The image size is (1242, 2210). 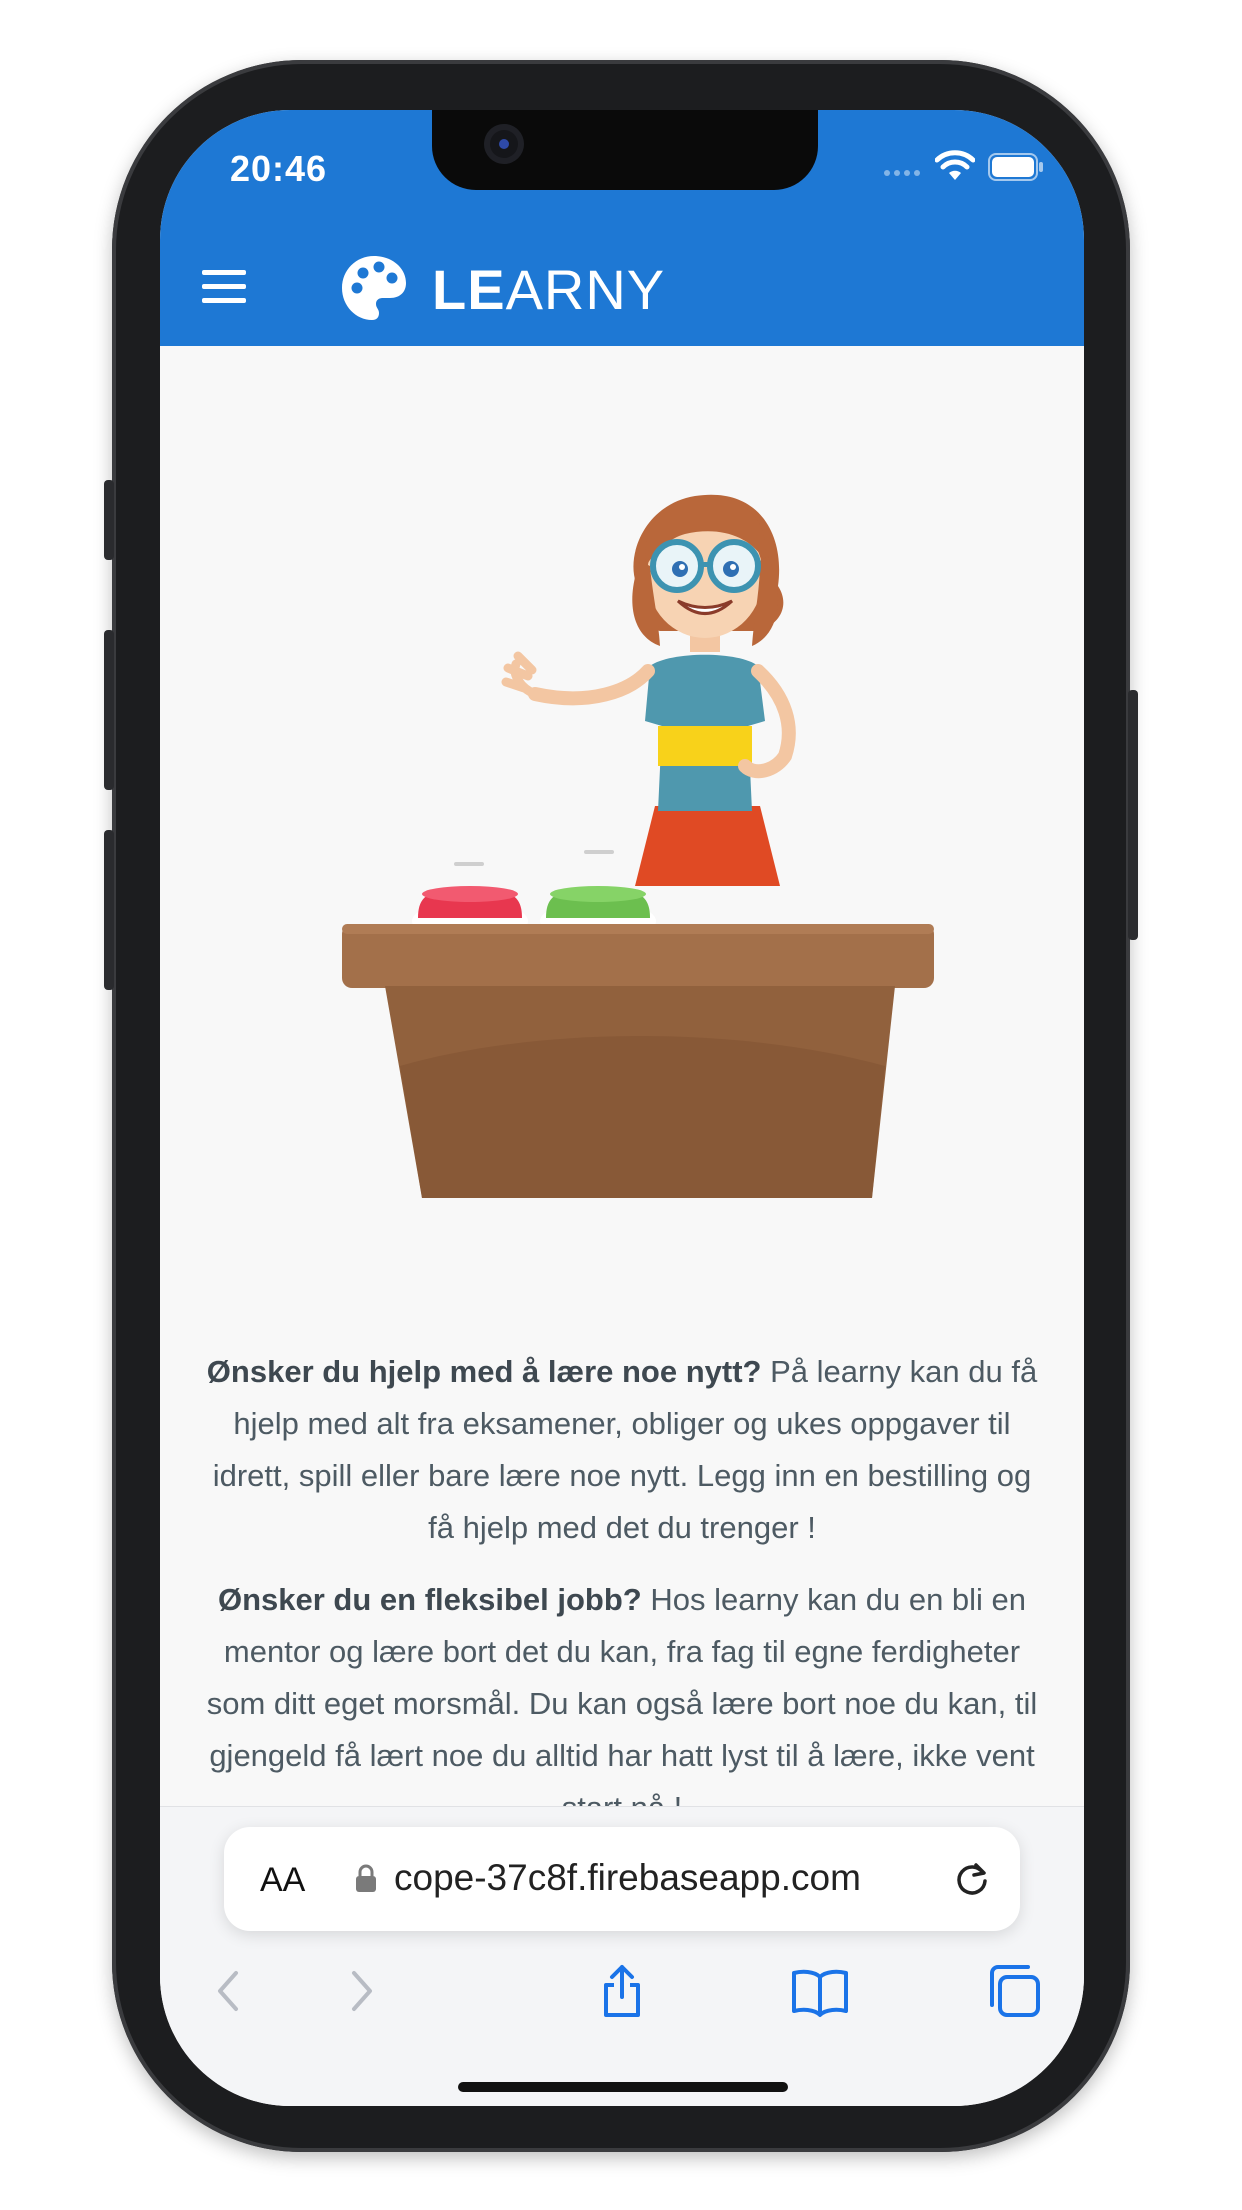 I want to click on lock-icon, so click(x=366, y=1878).